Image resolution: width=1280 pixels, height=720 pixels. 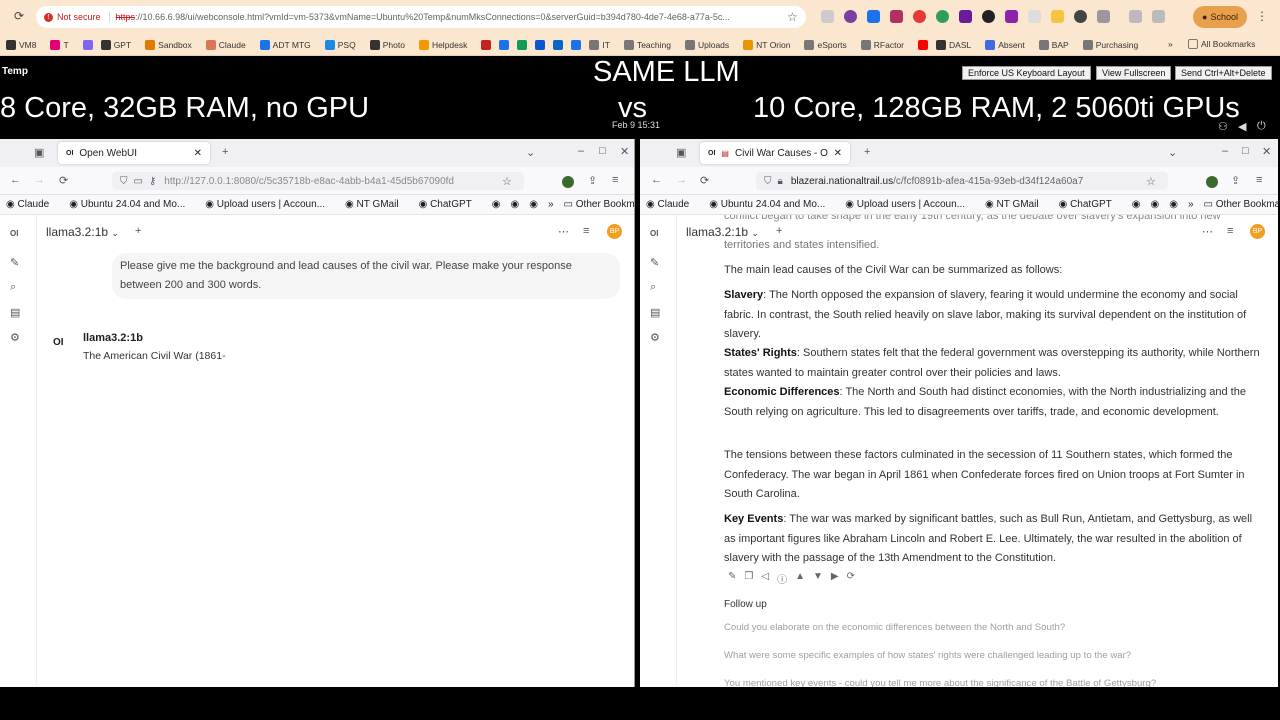 What do you see at coordinates (387, 44) in the screenshot?
I see `bookmark-item: Photo` at bounding box center [387, 44].